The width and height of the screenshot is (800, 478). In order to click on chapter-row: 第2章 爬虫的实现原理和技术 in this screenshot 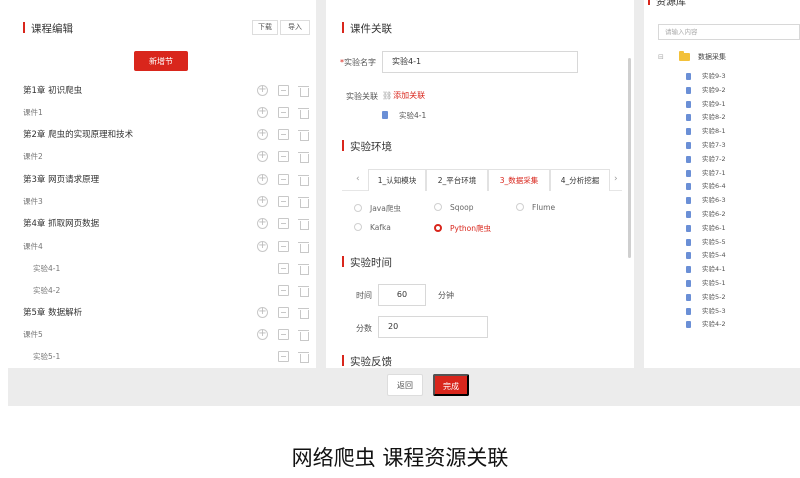, I will do `click(162, 134)`.